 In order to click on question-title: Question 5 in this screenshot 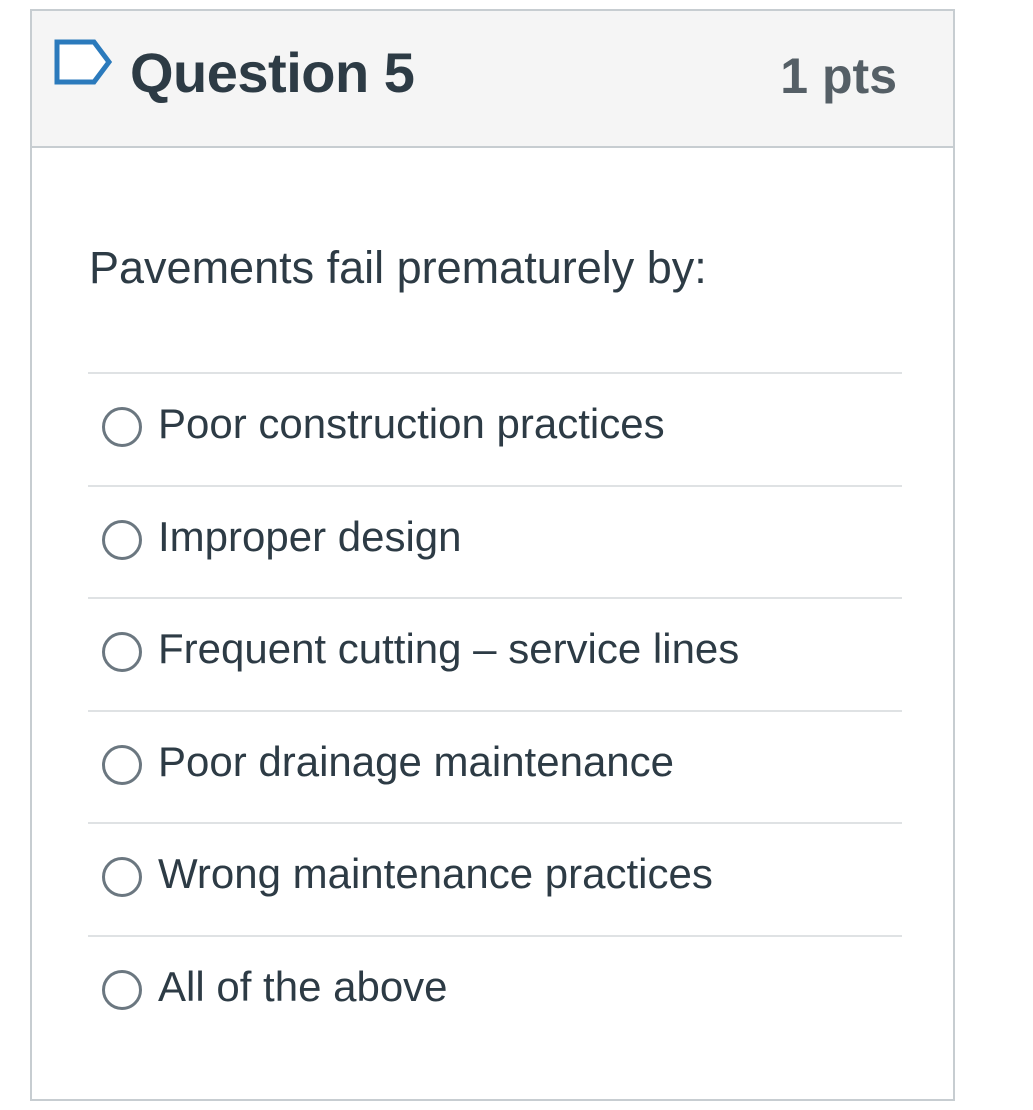, I will do `click(272, 72)`.